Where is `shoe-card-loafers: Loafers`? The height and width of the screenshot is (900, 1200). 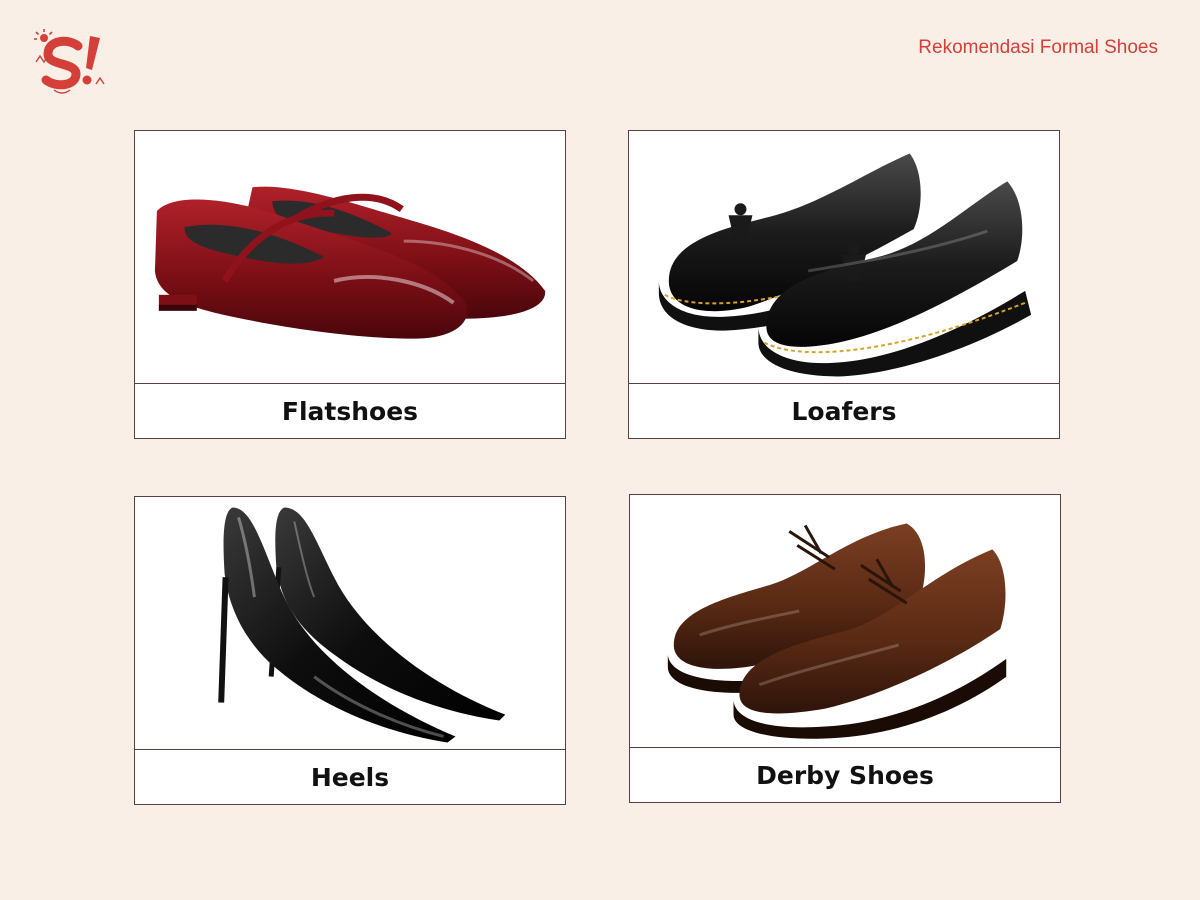
shoe-card-loafers: Loafers is located at coordinates (844, 284).